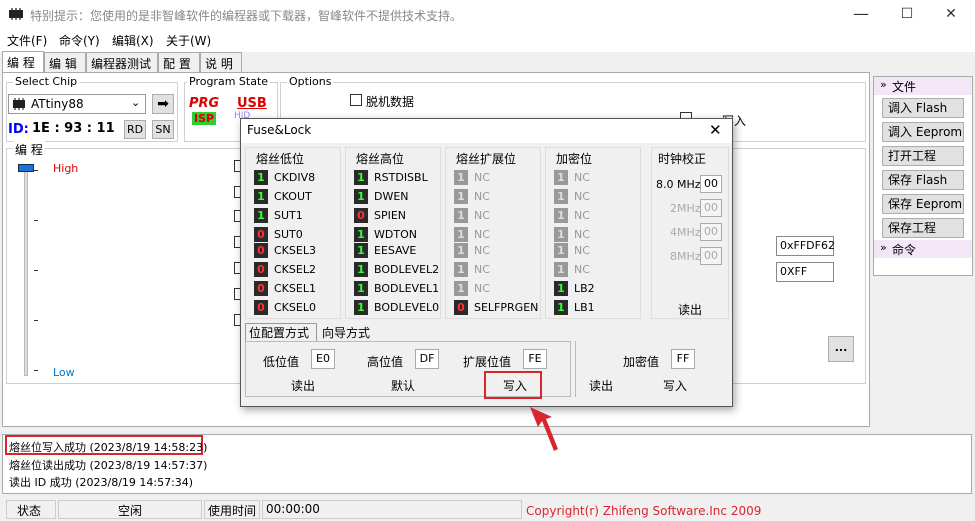 The image size is (975, 521). I want to click on open-project-button: 打开工程, so click(923, 156).